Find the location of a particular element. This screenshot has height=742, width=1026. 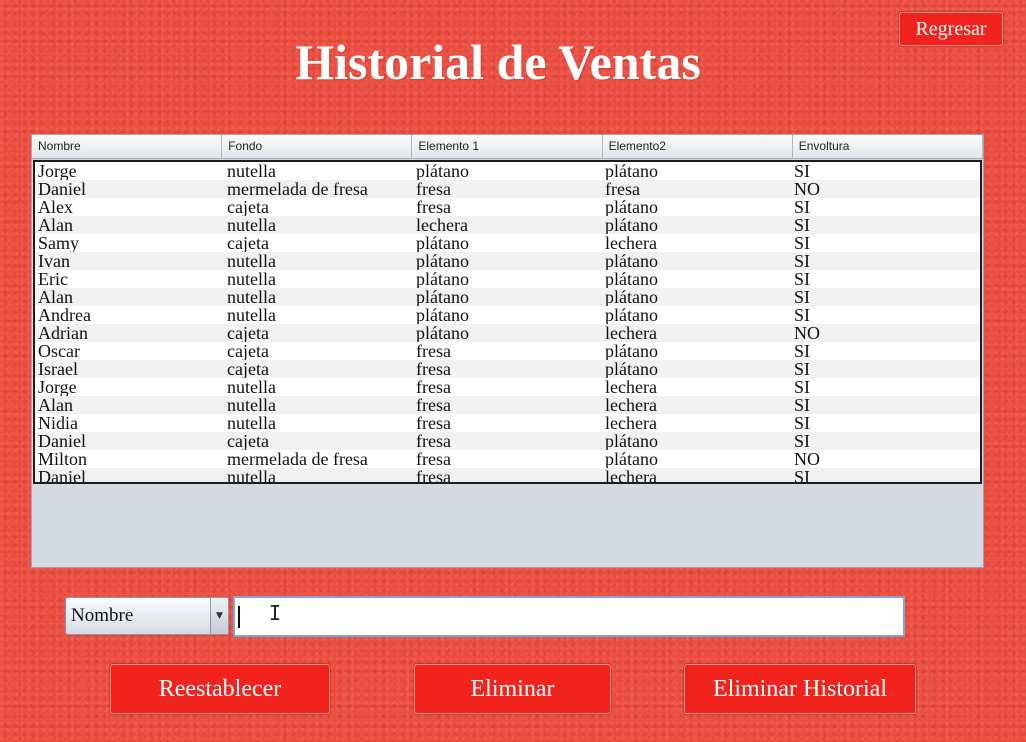

table-row: Daniel cajeta fresa plátano SI is located at coordinates (507, 441).